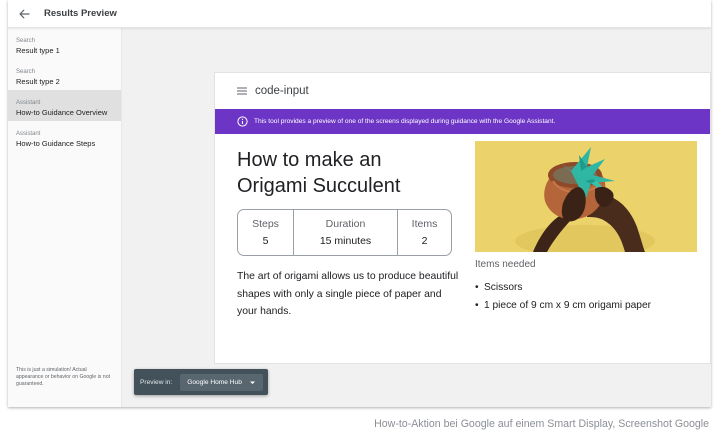  What do you see at coordinates (242, 121) in the screenshot?
I see `info-icon` at bounding box center [242, 121].